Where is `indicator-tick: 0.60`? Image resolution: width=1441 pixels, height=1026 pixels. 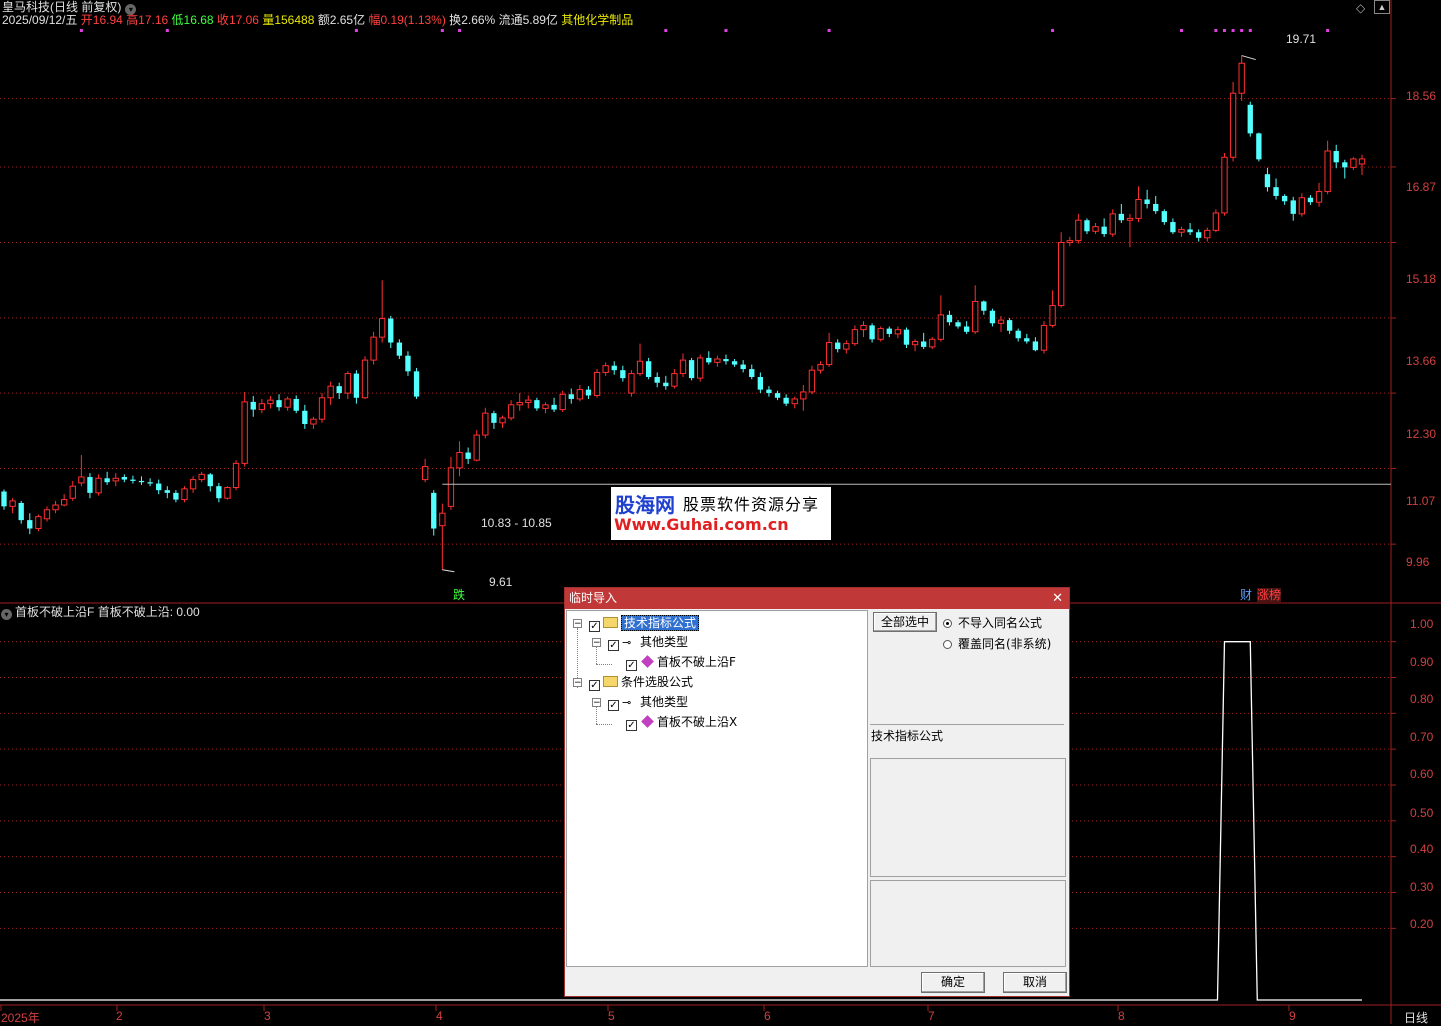 indicator-tick: 0.60 is located at coordinates (1422, 774).